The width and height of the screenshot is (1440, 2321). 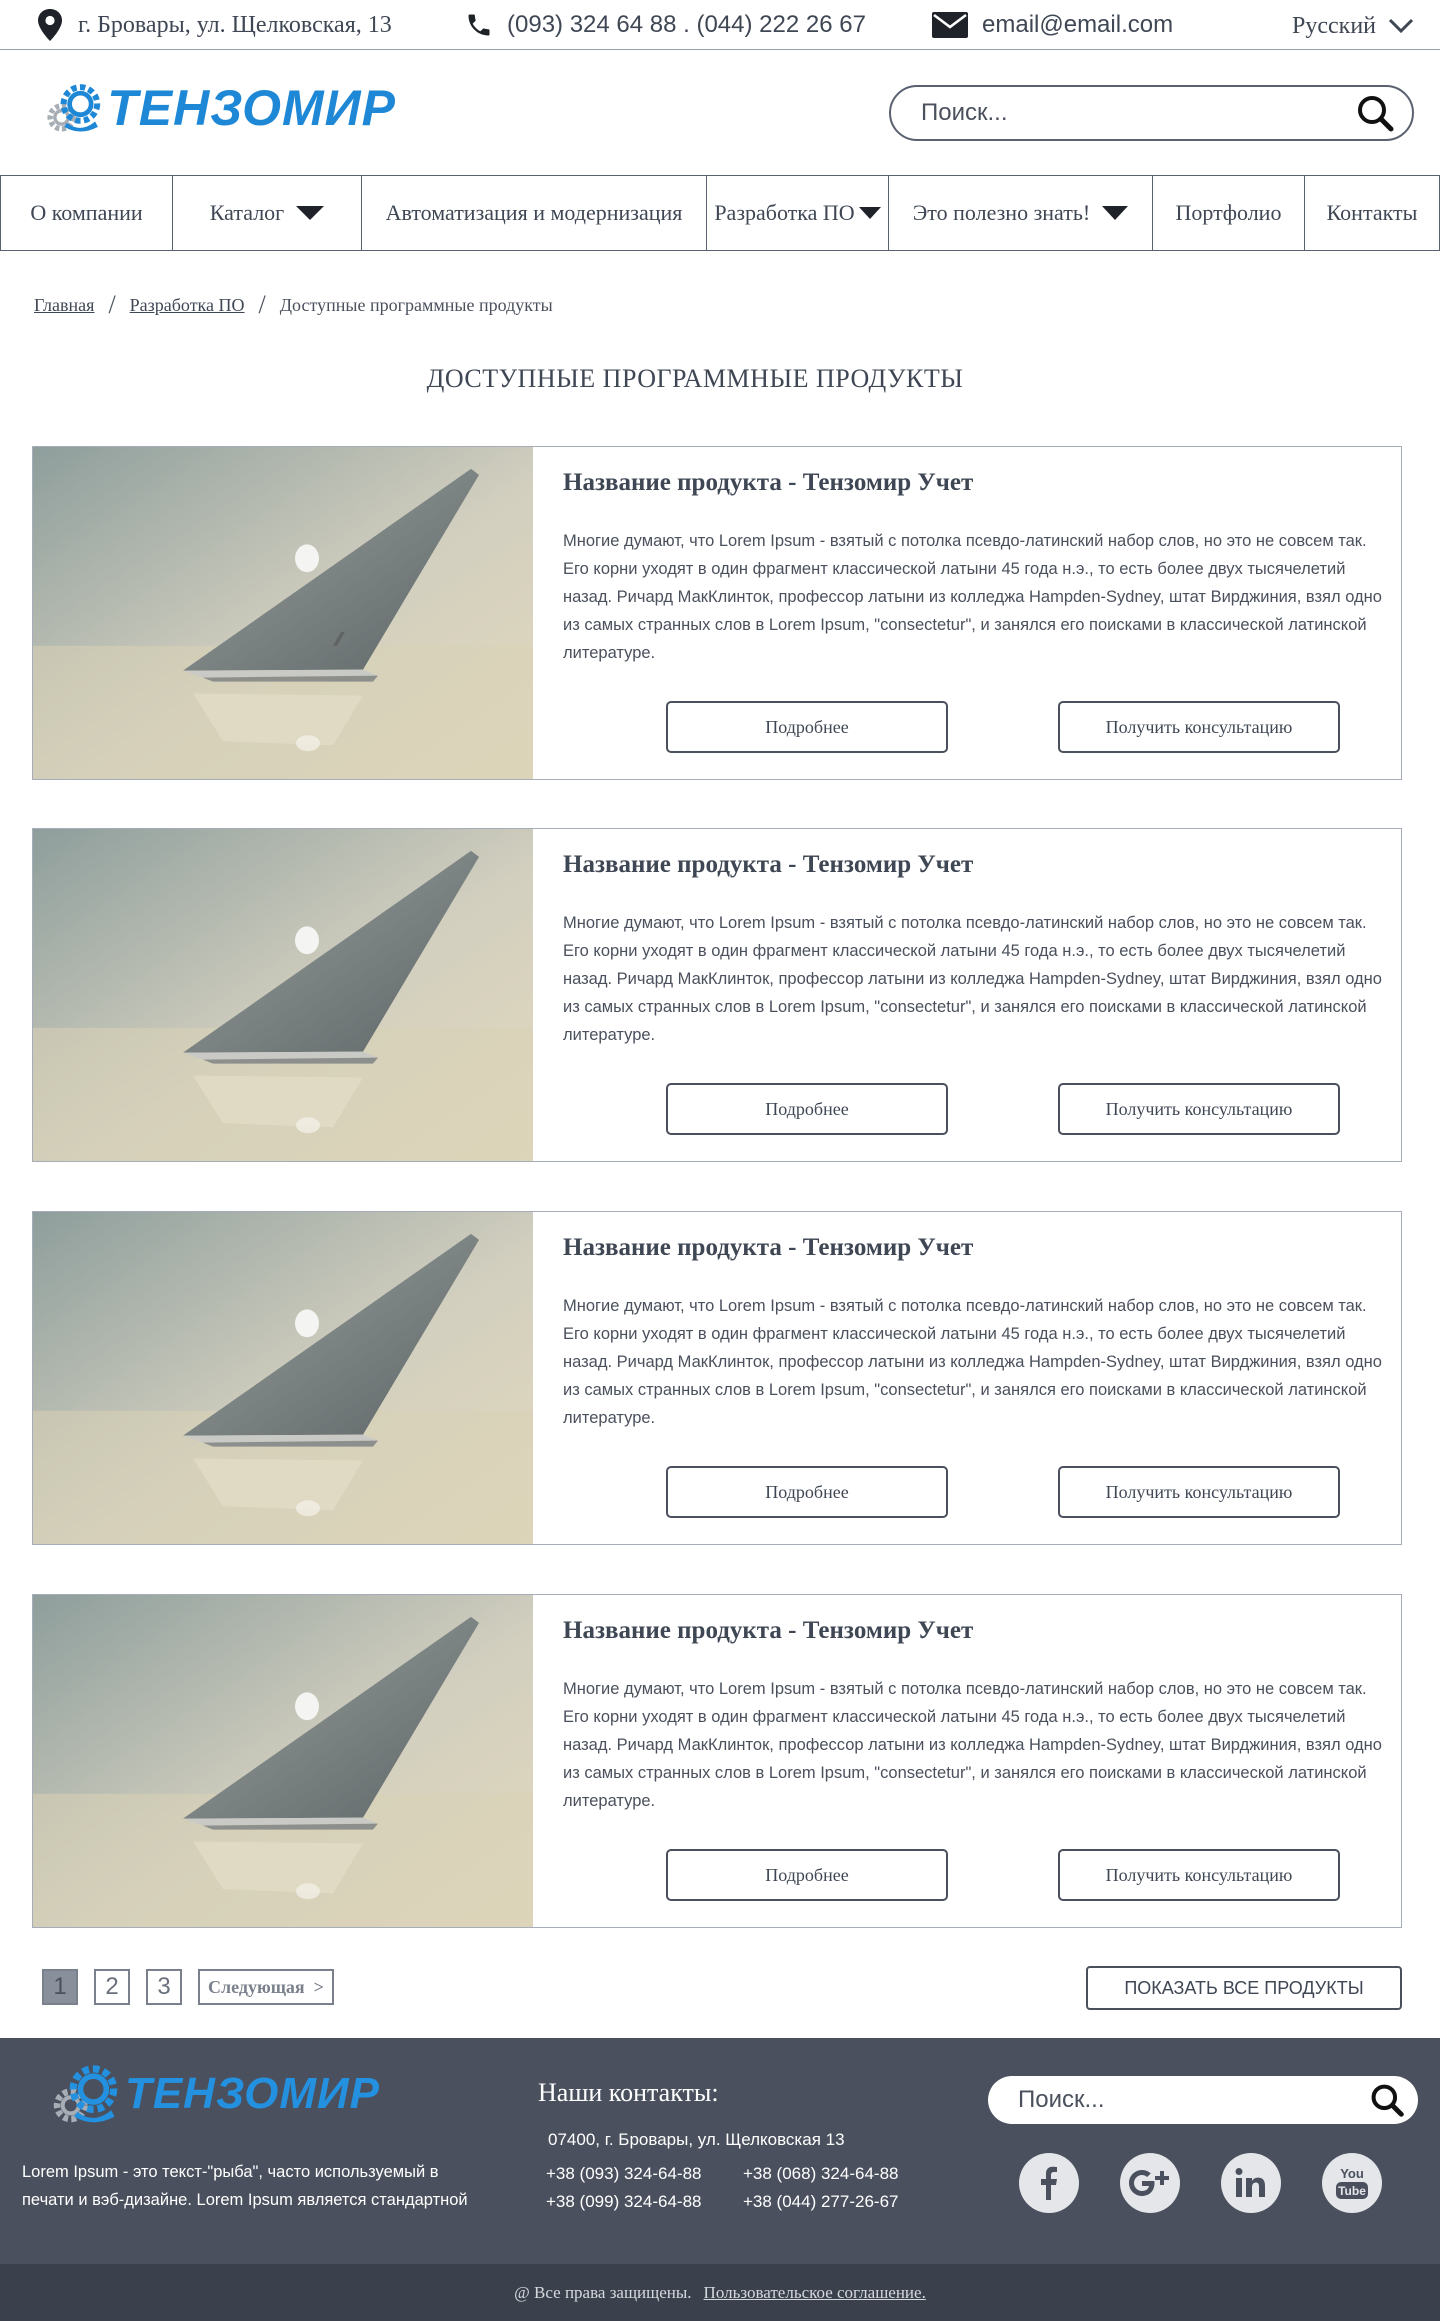 I want to click on next-page-button: Следующая >, so click(x=266, y=1987).